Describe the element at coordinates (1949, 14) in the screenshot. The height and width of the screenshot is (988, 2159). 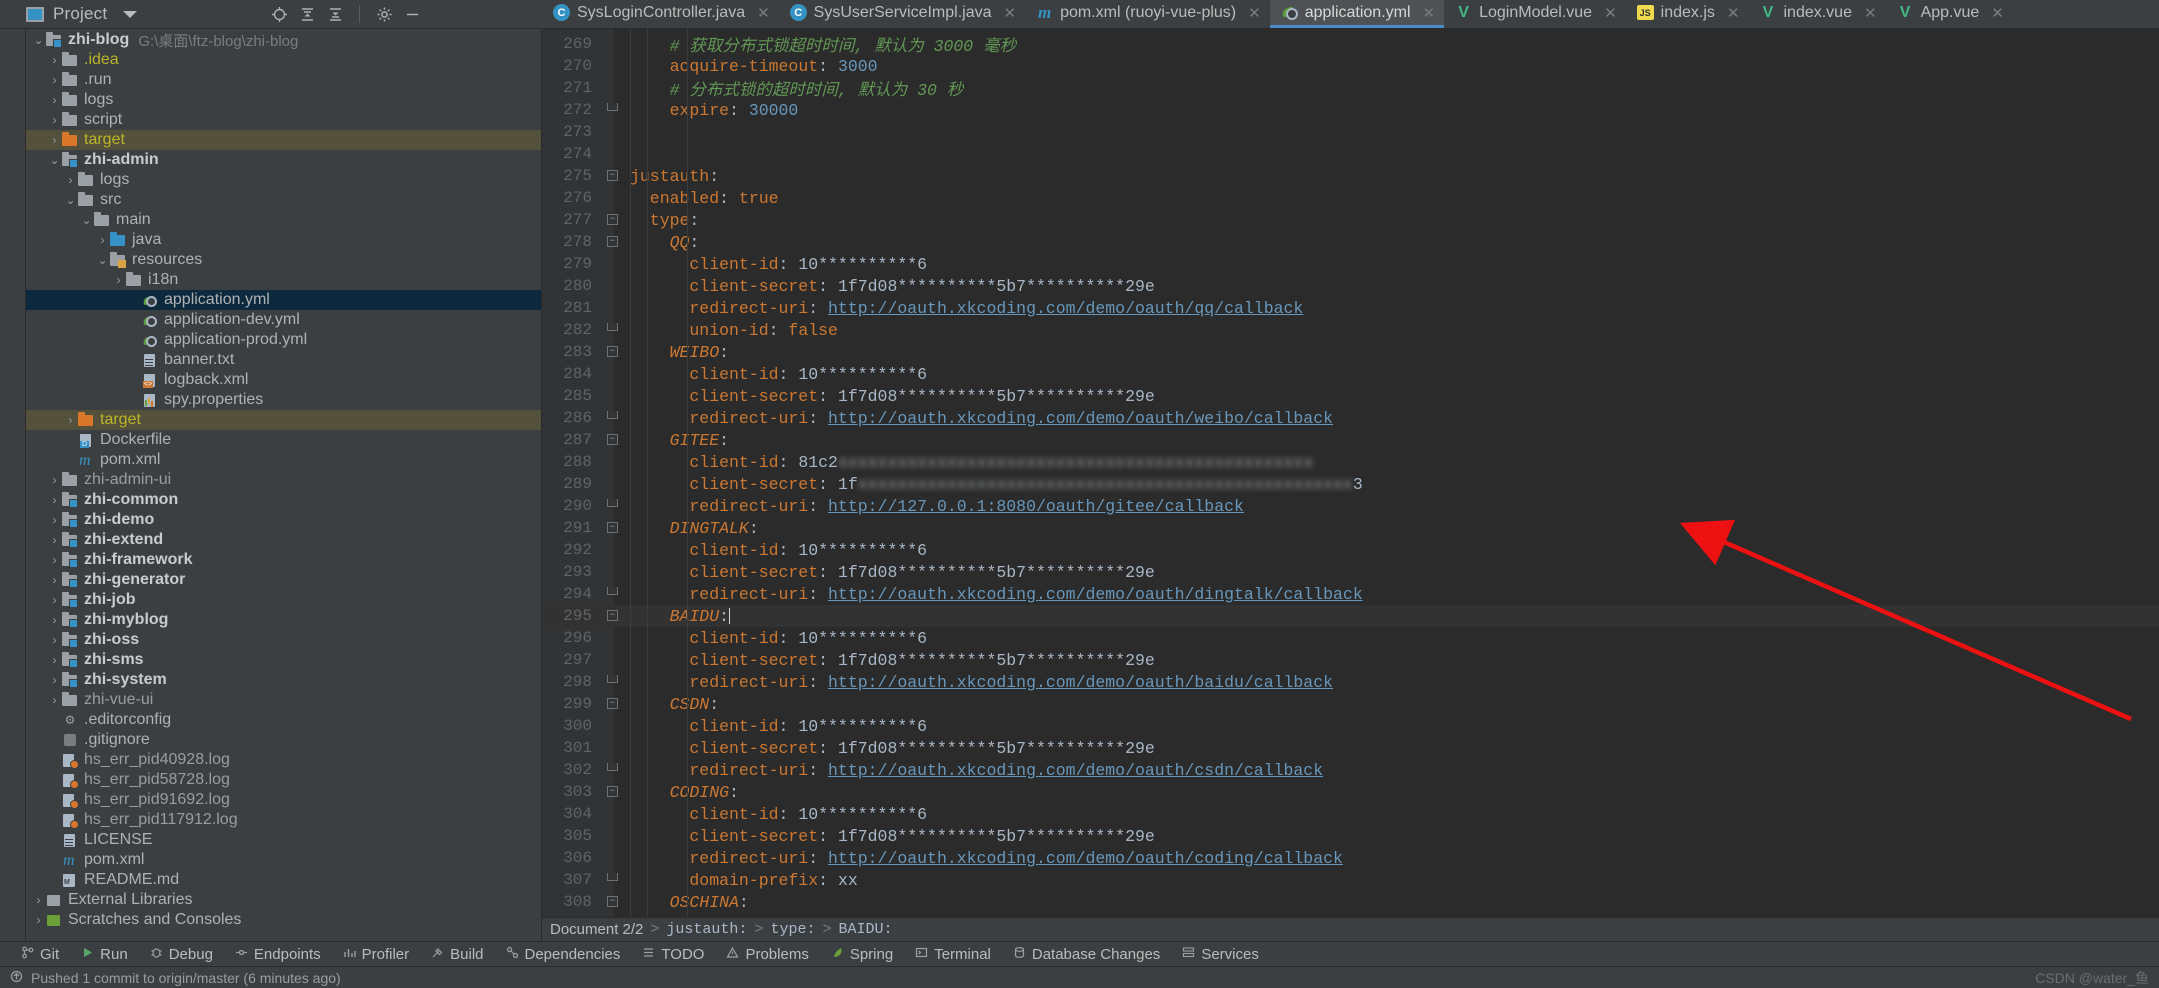
I see `editor-tab-app-vue: V App.vue ✕` at that location.